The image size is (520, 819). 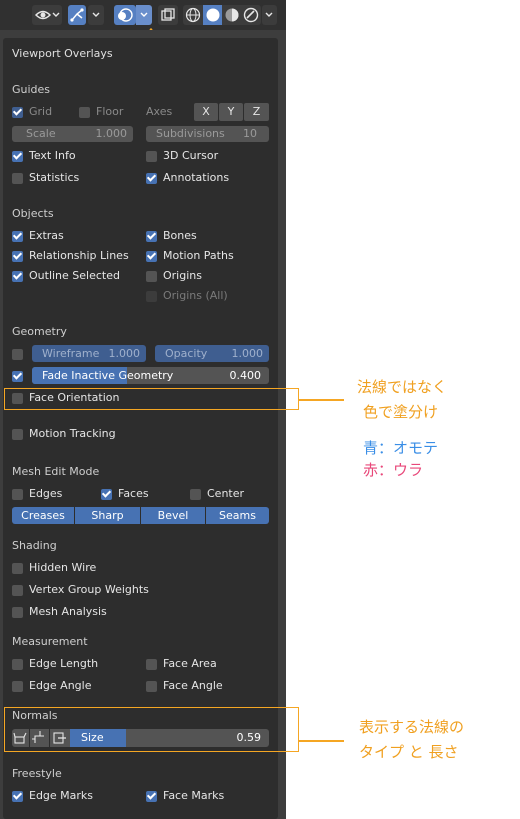 I want to click on opacity-slider: Opacity 1.000, so click(x=212, y=353).